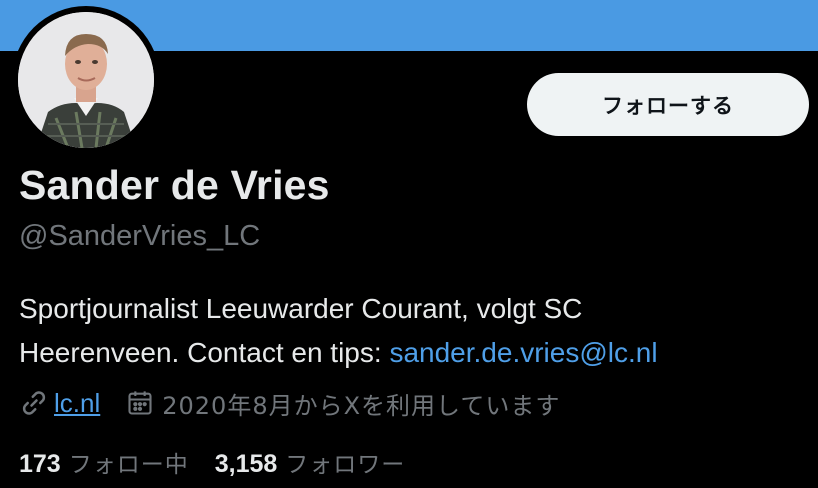 This screenshot has width=818, height=488. I want to click on following-label: フォロー中, so click(128, 465).